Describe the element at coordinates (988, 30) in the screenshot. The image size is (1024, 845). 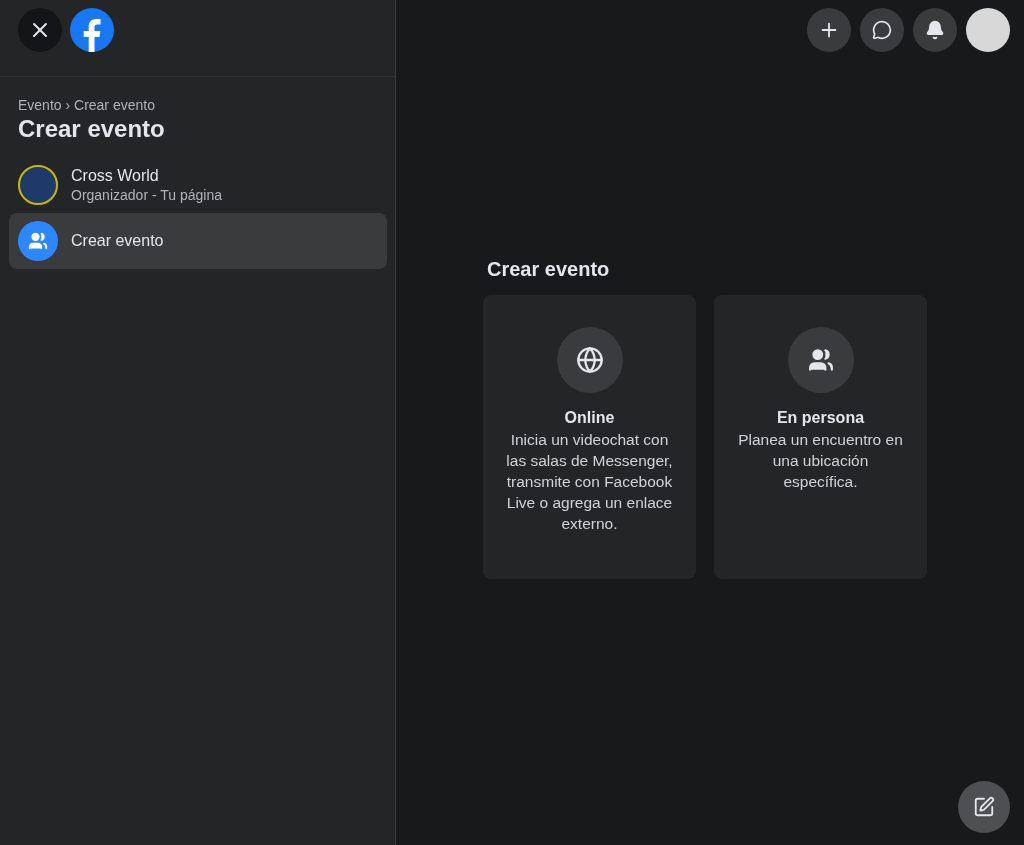
I see `profile-avatar` at that location.